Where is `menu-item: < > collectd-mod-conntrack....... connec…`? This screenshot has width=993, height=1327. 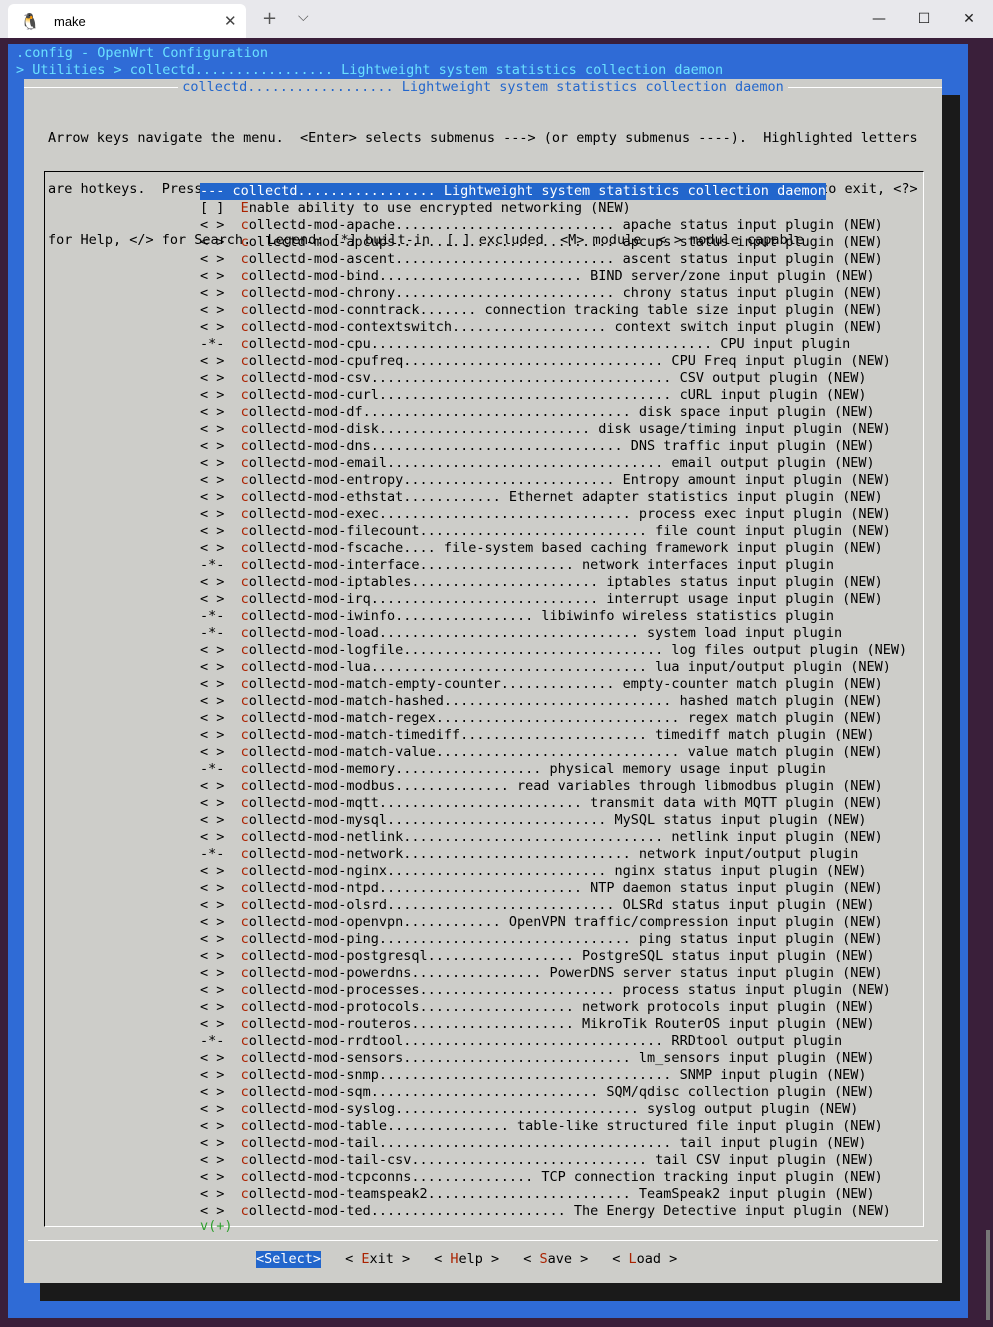 menu-item: < > collectd-mod-conntrack....... connec… is located at coordinates (553, 310).